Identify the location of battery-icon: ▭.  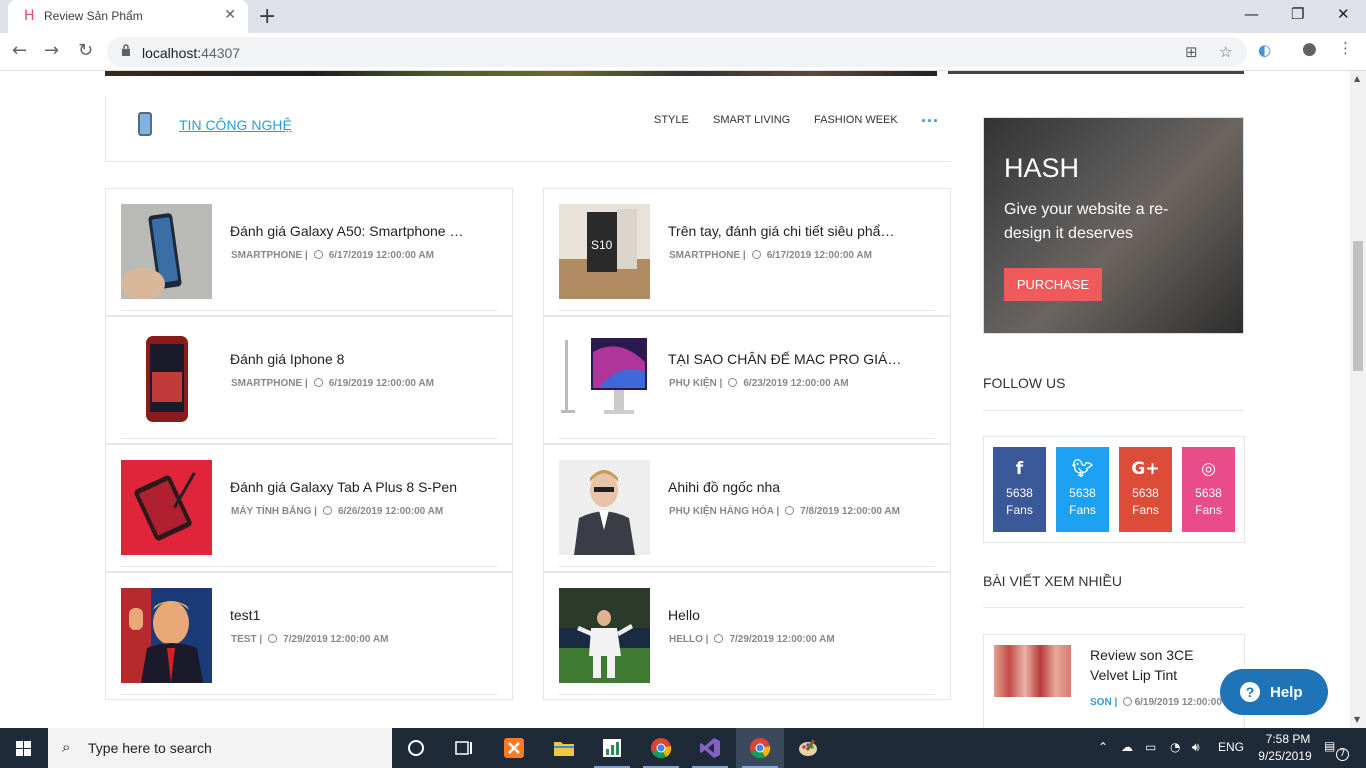
(1150, 747).